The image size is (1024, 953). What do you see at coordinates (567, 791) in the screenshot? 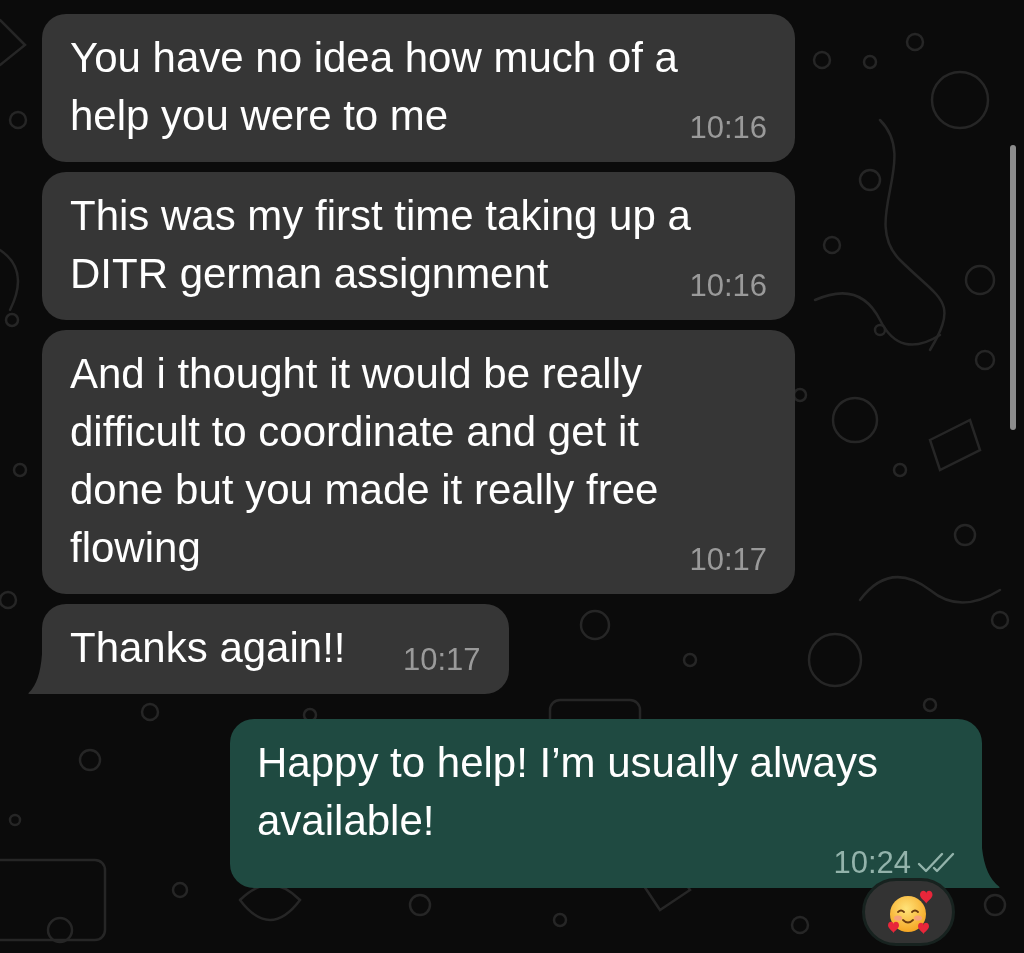
I see `message-text: Happy to help! I’m usually always available!` at bounding box center [567, 791].